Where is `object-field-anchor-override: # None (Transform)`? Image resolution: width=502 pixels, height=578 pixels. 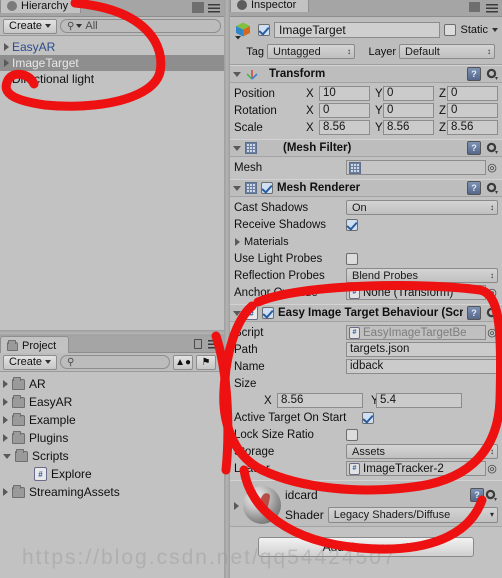
object-field-anchor-override: # None (Transform) is located at coordinates (416, 292).